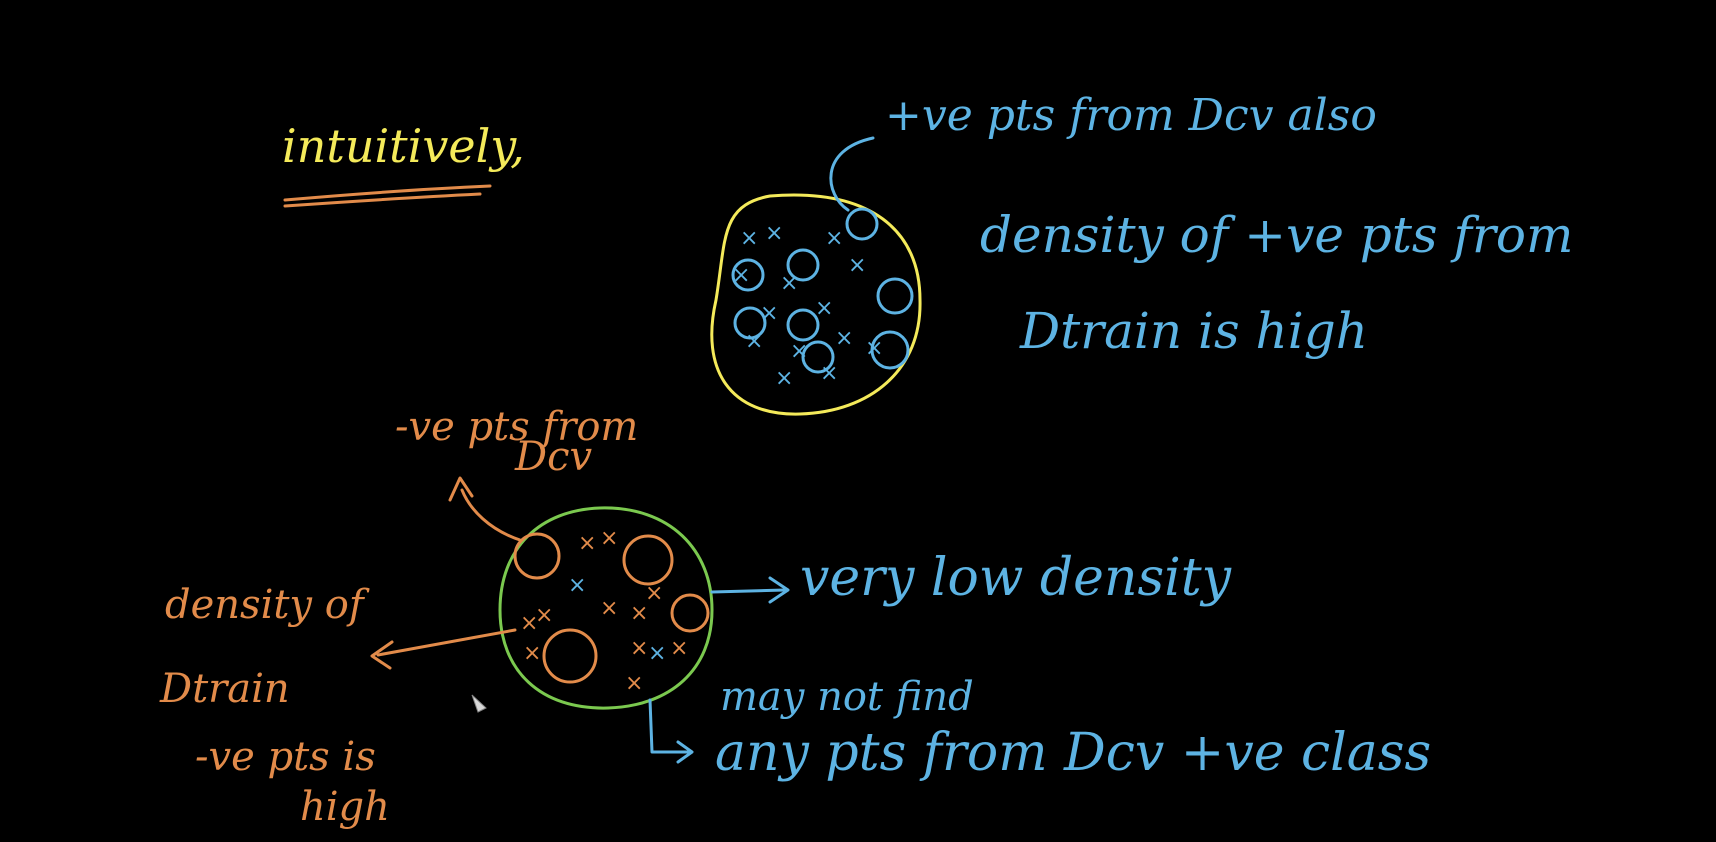 The image size is (1716, 842). I want to click on positive-cluster: × × ×× × × × × × × ×× ××, so click(816, 304).